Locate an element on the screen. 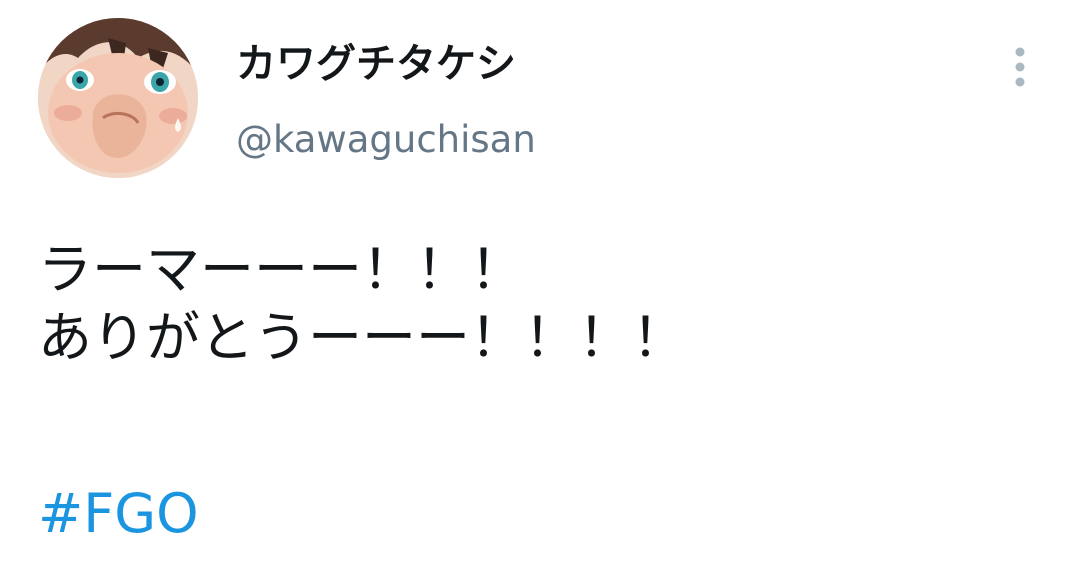 Image resolution: width=1080 pixels, height=573 pixels. tweet-text: ラーマーーー！！！ ありがとうーーー！！！！ is located at coordinates (362, 304).